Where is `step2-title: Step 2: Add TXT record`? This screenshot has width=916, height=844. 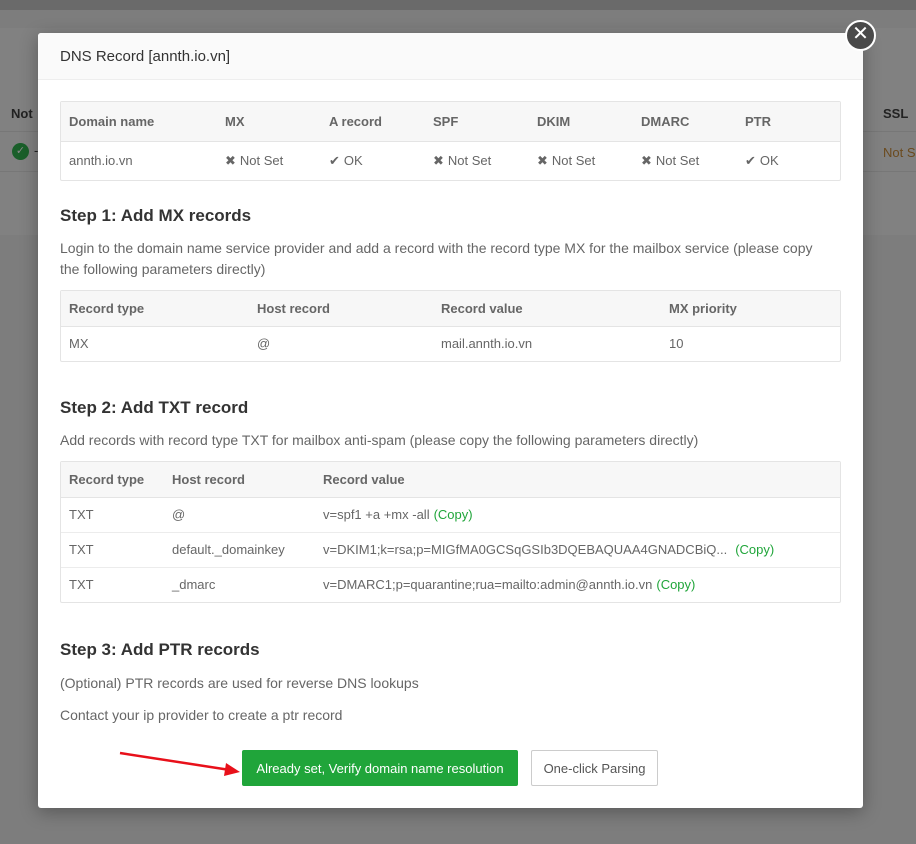 step2-title: Step 2: Add TXT record is located at coordinates (154, 407).